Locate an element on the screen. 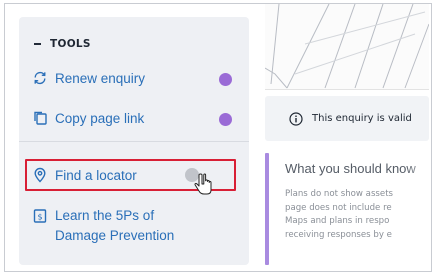  find-a-locator-link: Find a locator is located at coordinates (84, 175).